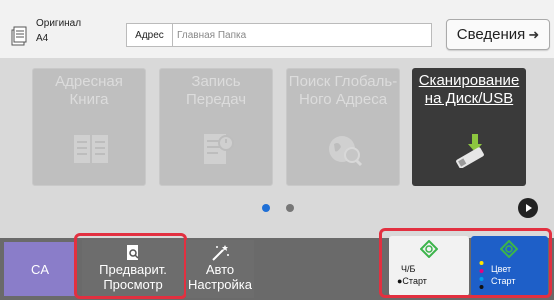  I want to click on next-page-button, so click(528, 208).